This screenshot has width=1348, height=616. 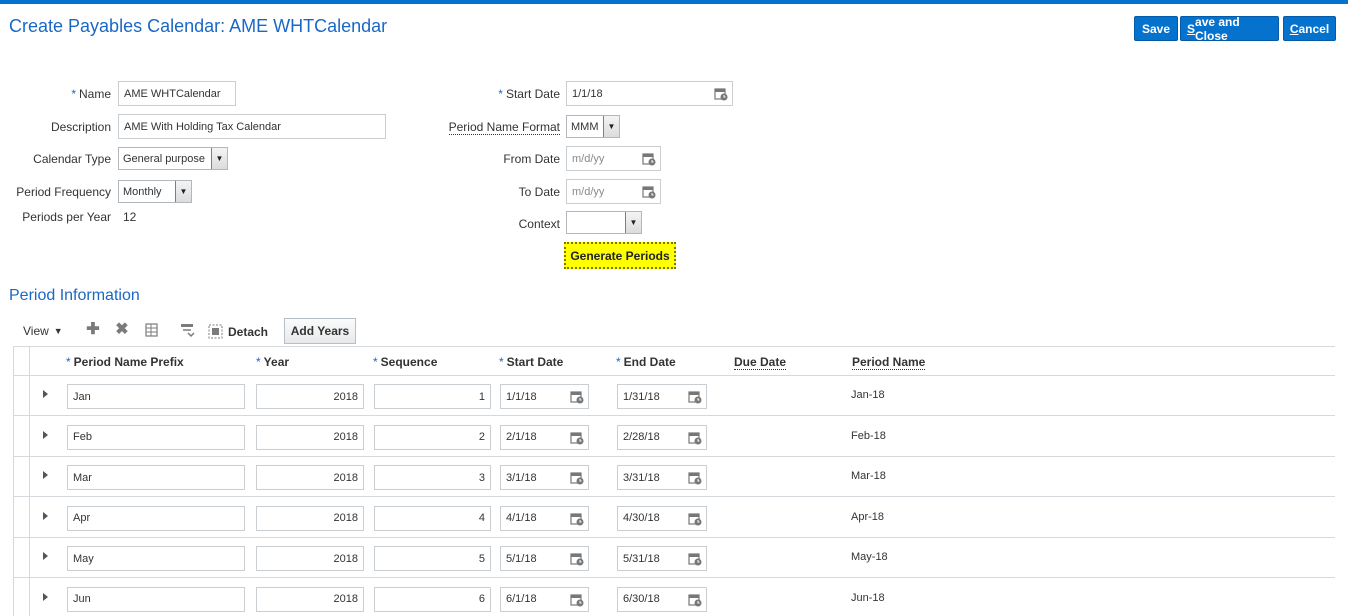 I want to click on period-prefix-input: May, so click(x=156, y=558).